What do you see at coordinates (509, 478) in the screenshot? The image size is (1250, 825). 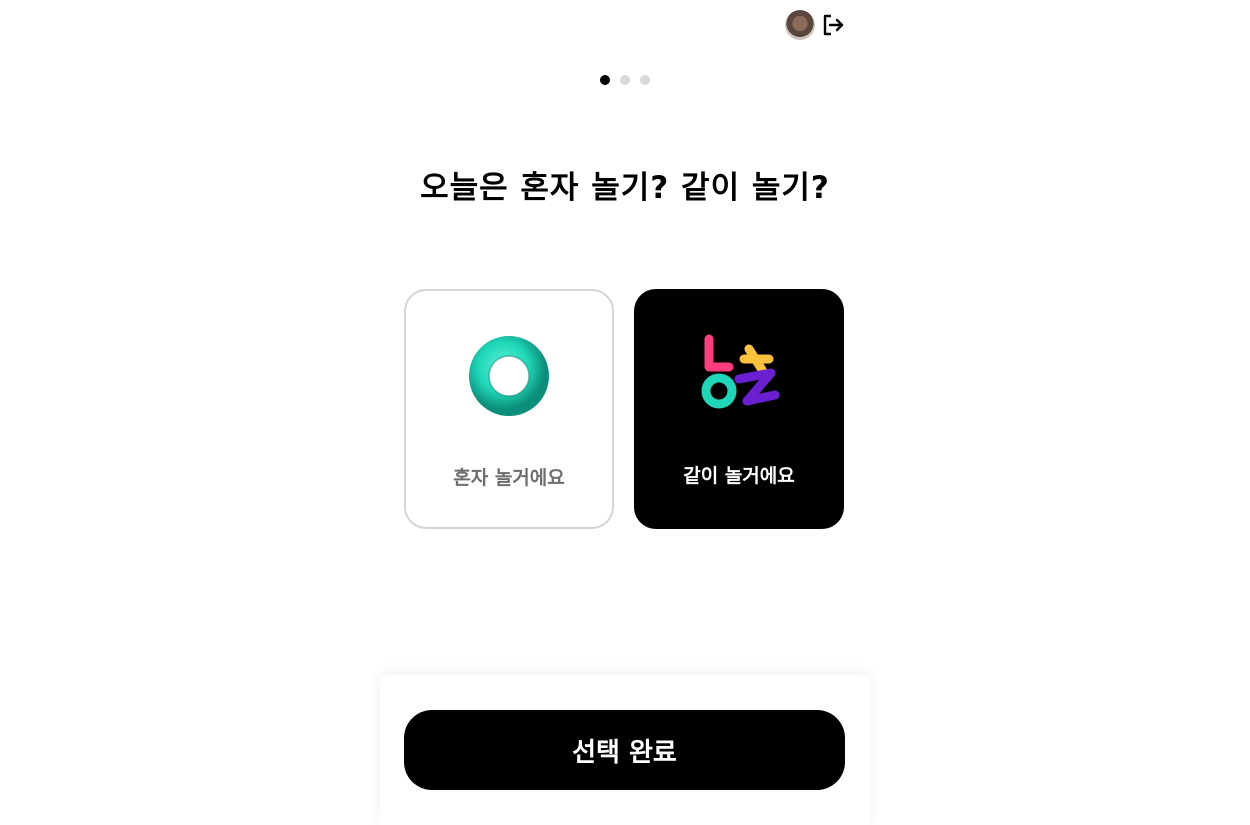 I see `option-solo-label: 혼자 놀거에요` at bounding box center [509, 478].